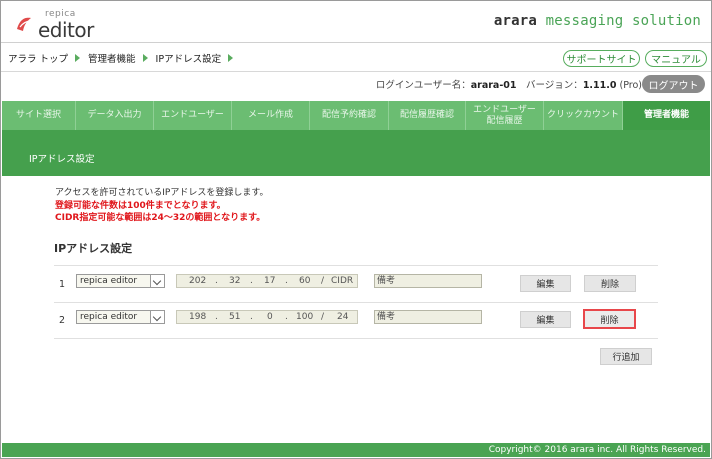  I want to click on row-number: 1, so click(62, 284).